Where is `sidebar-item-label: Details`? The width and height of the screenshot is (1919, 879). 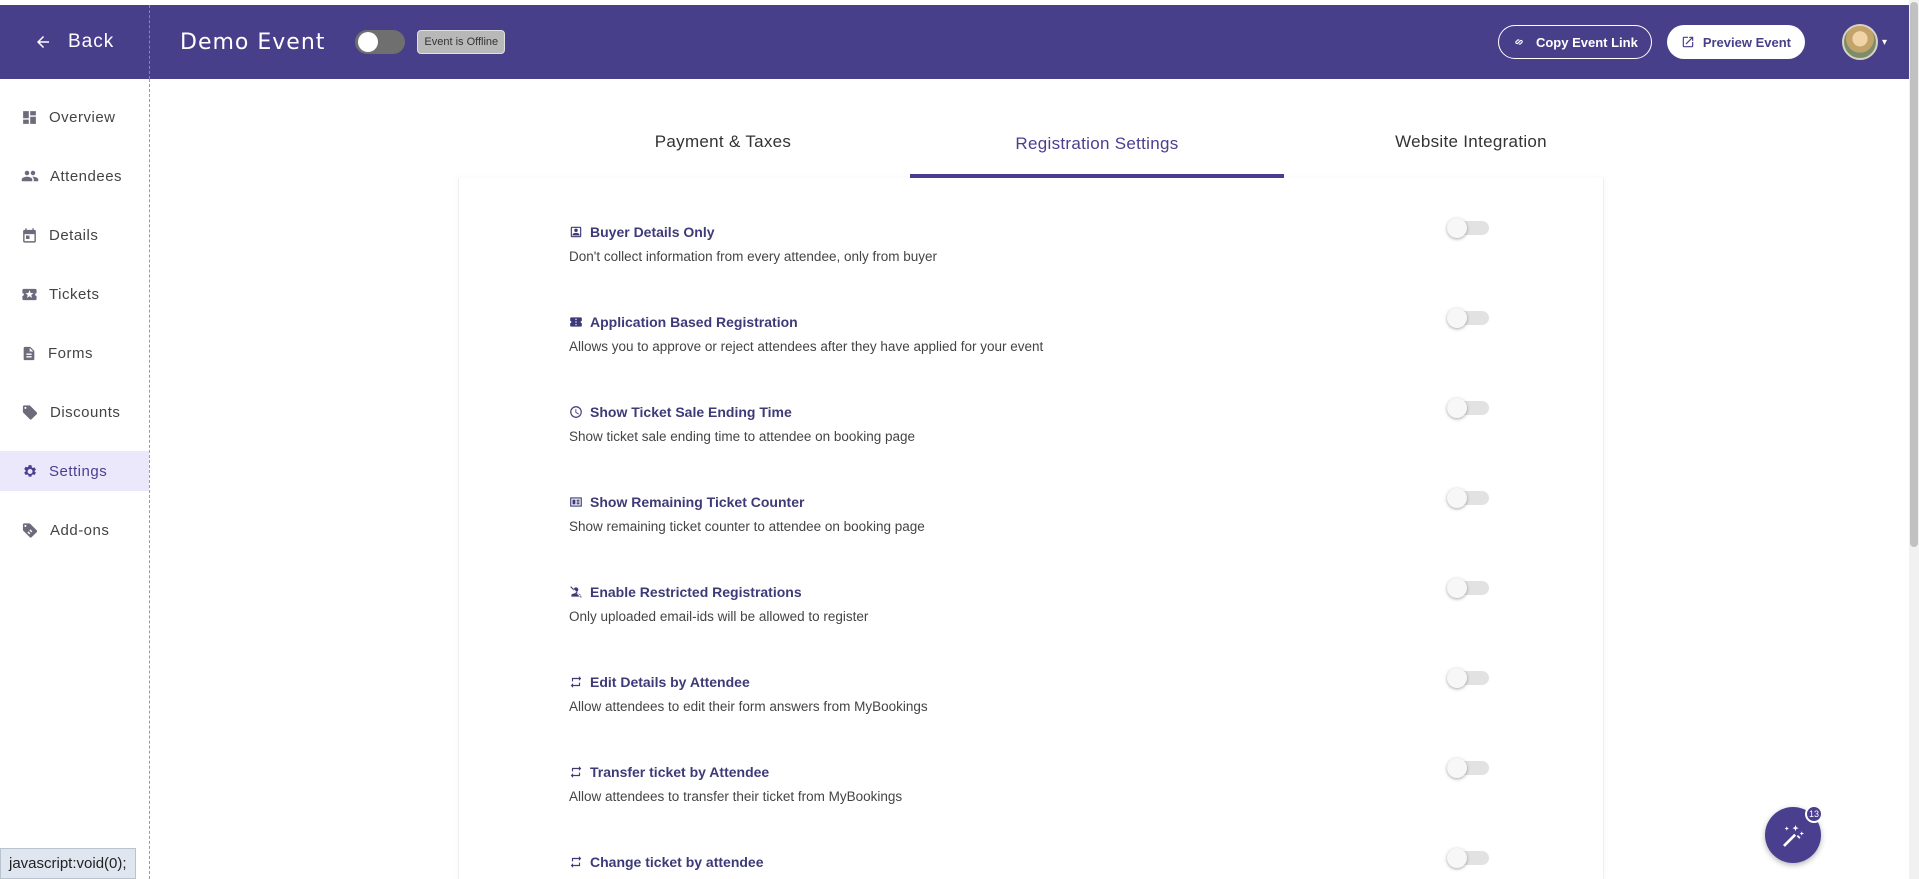
sidebar-item-label: Details is located at coordinates (74, 235).